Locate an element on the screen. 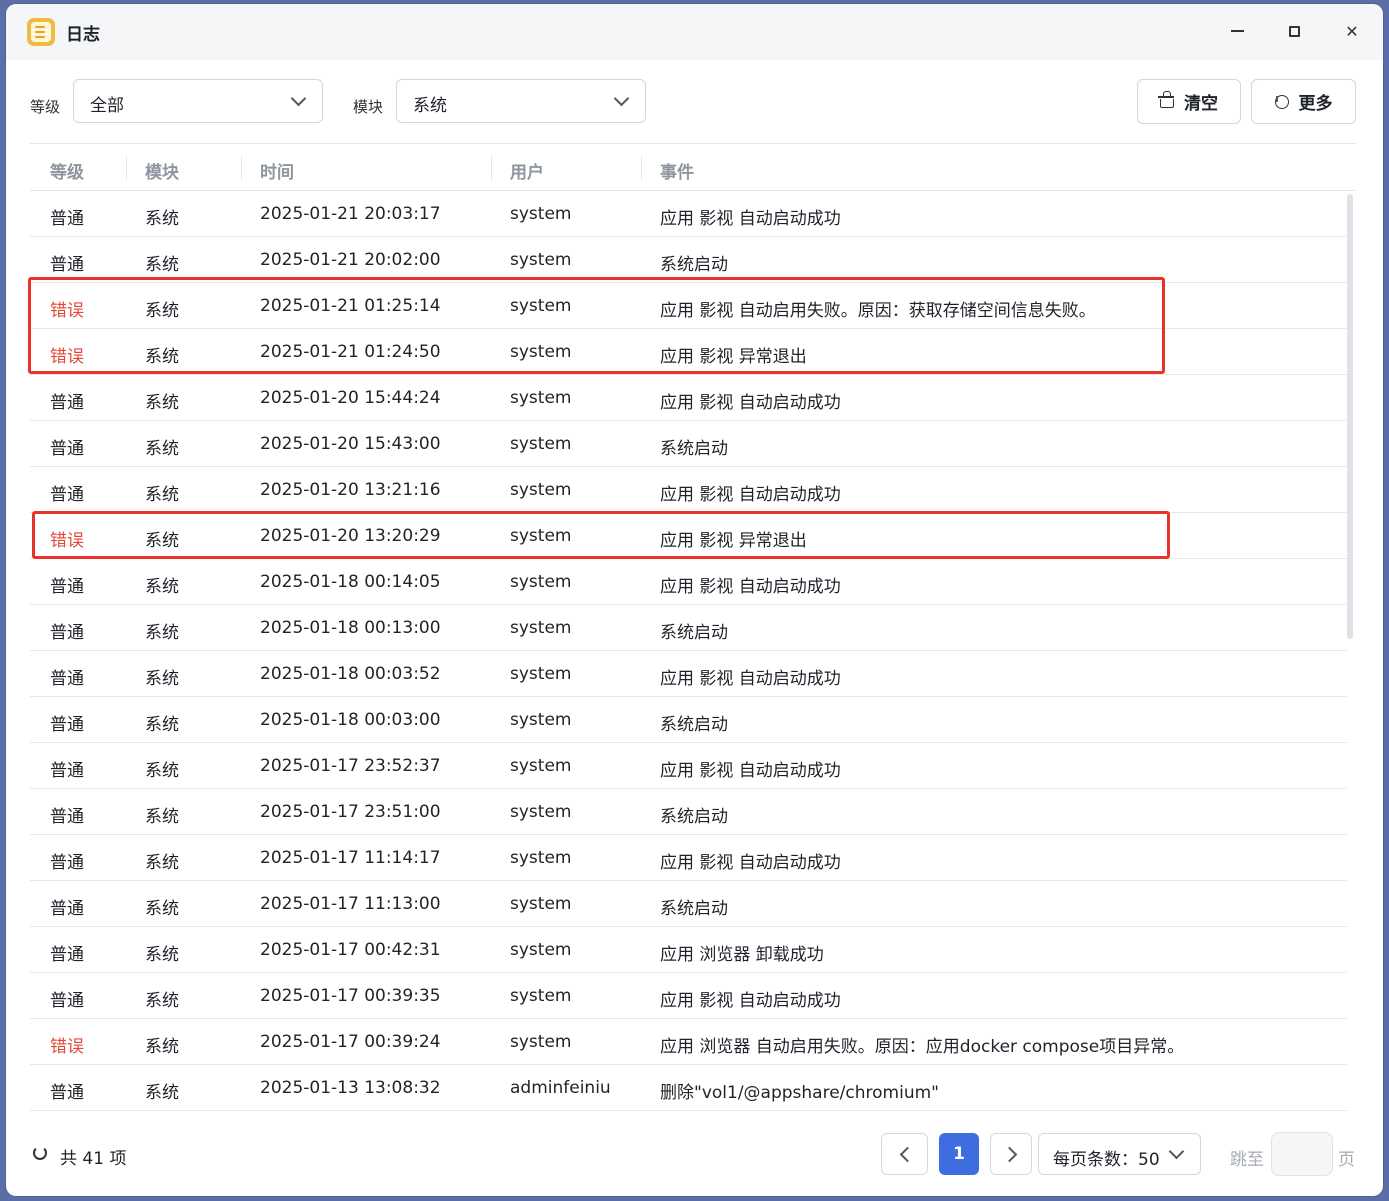  level-filter-label: 等级 is located at coordinates (45, 107).